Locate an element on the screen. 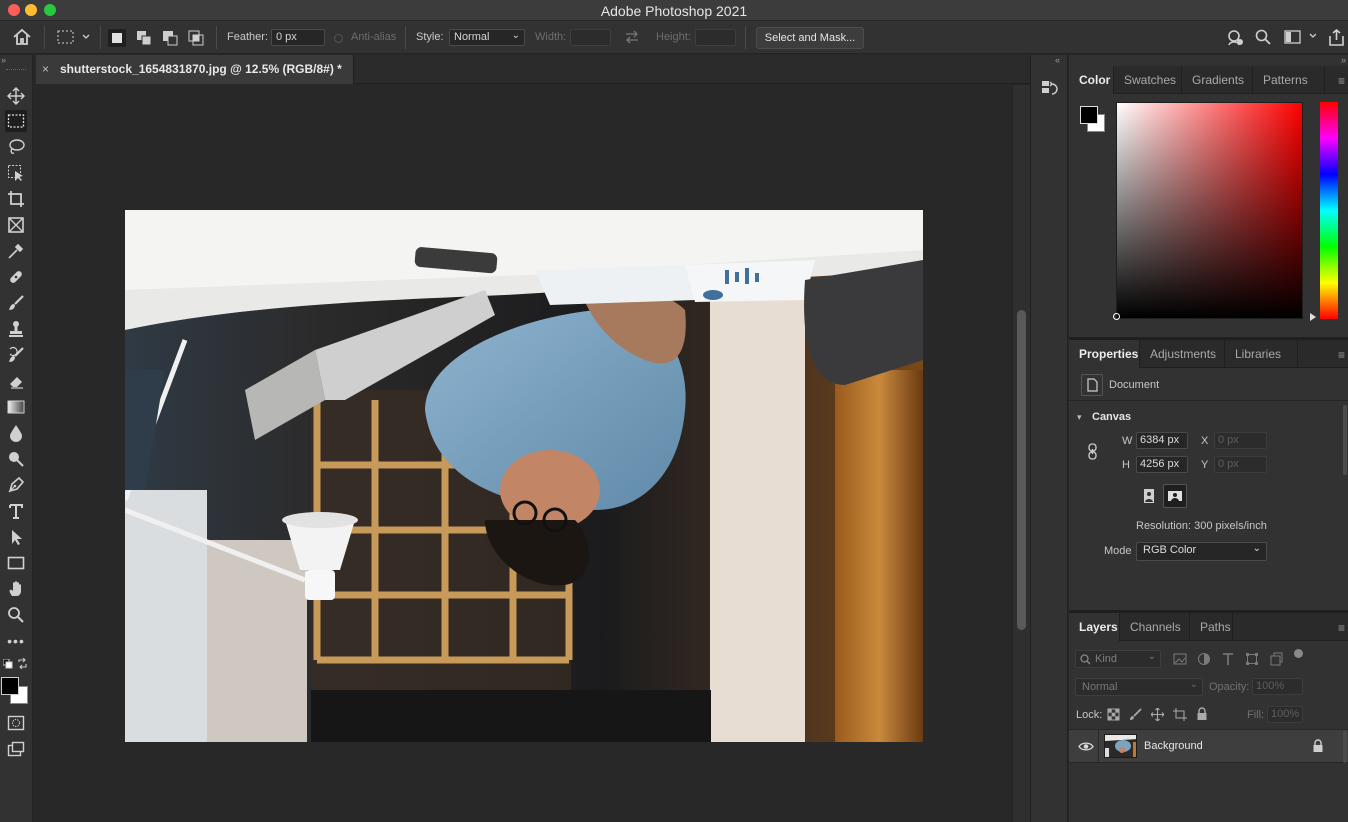 The width and height of the screenshot is (1348, 822). style-select: Normal ⌄ is located at coordinates (487, 37).